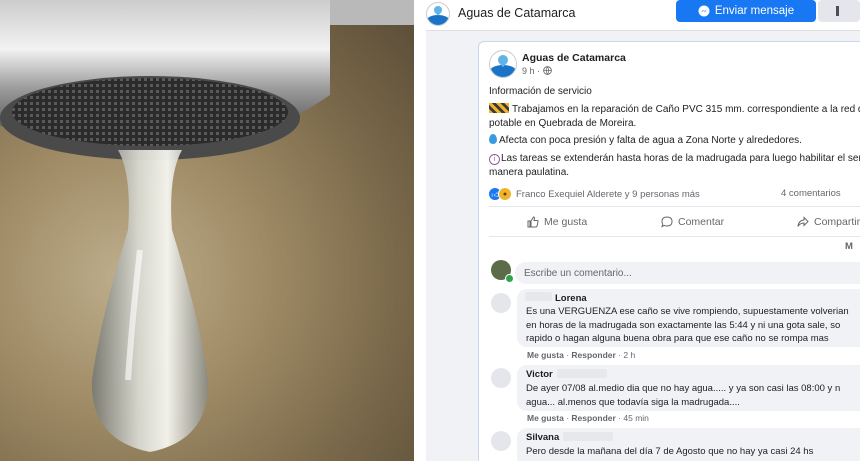 This screenshot has width=860, height=461. Describe the element at coordinates (643, 15) in the screenshot. I see `page-header: Aguas de Catamarca Enviar mensaje` at that location.